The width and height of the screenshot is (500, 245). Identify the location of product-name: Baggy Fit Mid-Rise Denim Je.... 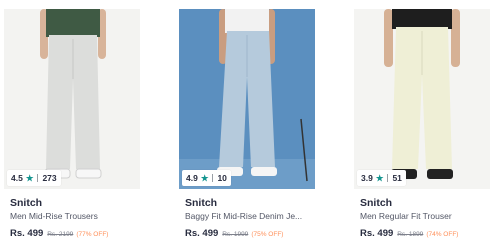
(243, 216).